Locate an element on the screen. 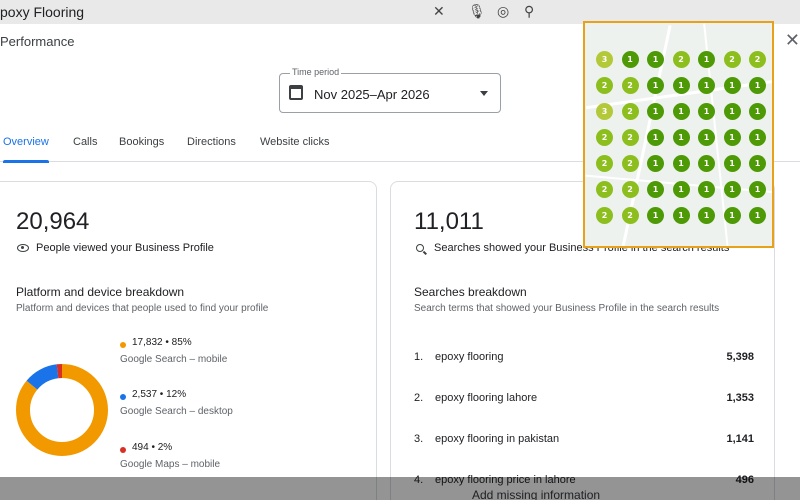  clear-icon: ✕ is located at coordinates (439, 11).